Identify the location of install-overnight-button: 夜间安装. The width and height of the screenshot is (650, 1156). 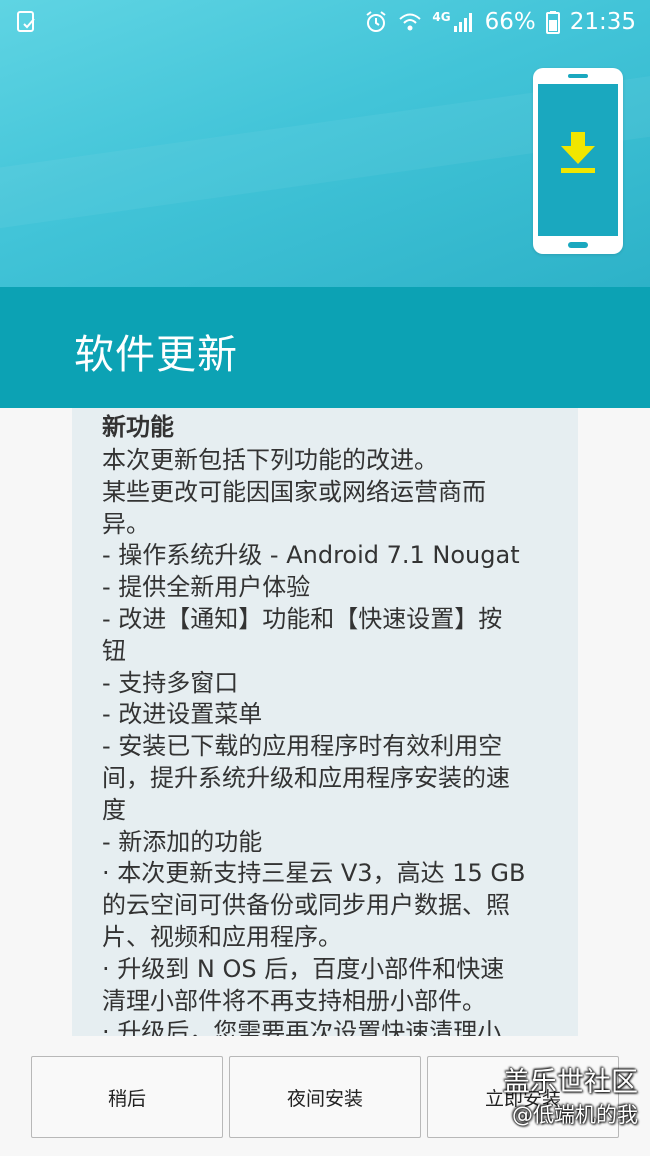
(325, 1097).